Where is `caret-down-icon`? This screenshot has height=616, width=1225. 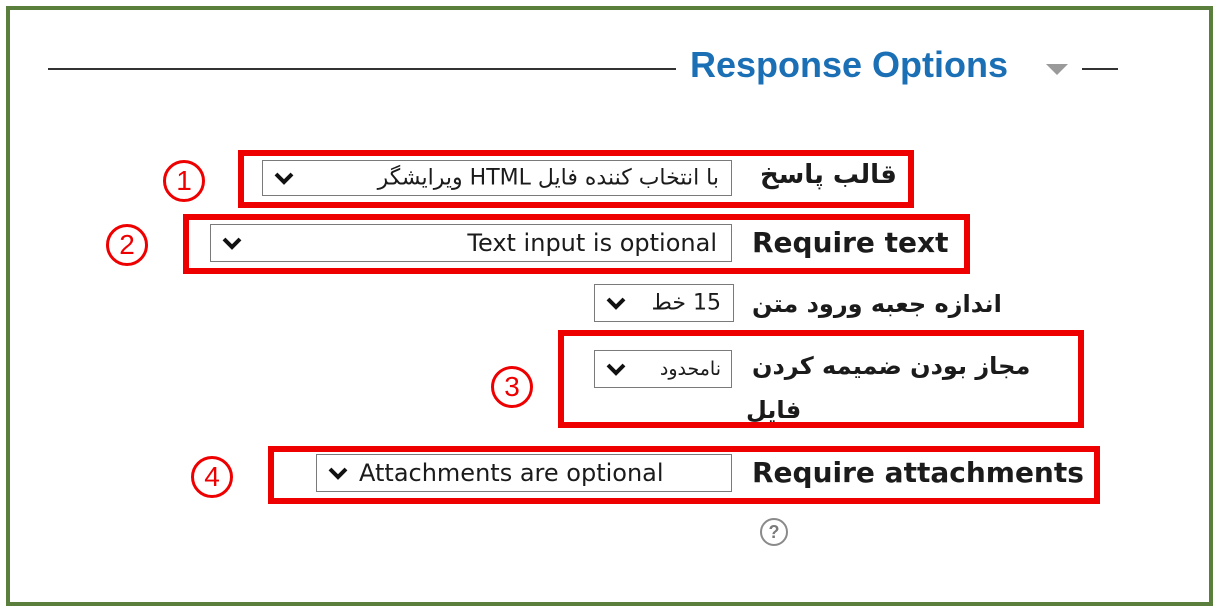
caret-down-icon is located at coordinates (1057, 69).